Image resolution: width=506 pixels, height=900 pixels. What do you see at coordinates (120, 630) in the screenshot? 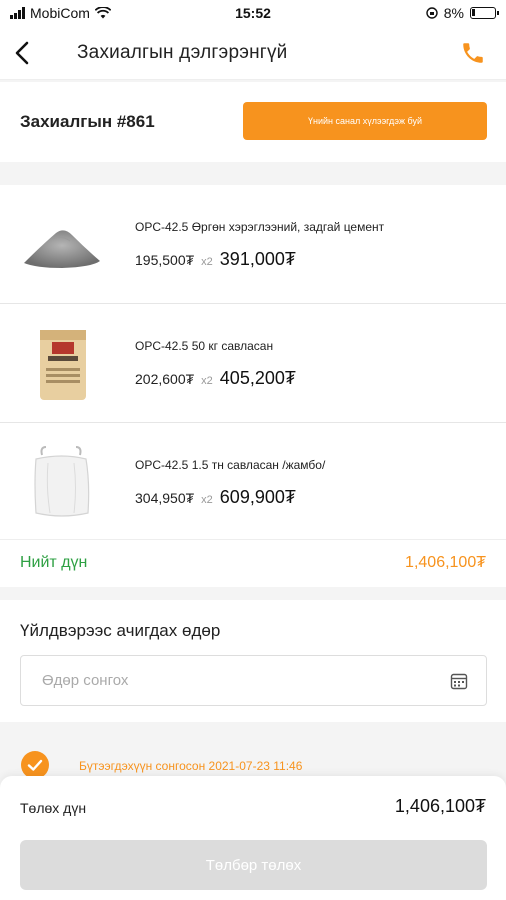
I see `shipping-date-label: Үйлдвэрээс ачигдах өдөр` at bounding box center [120, 630].